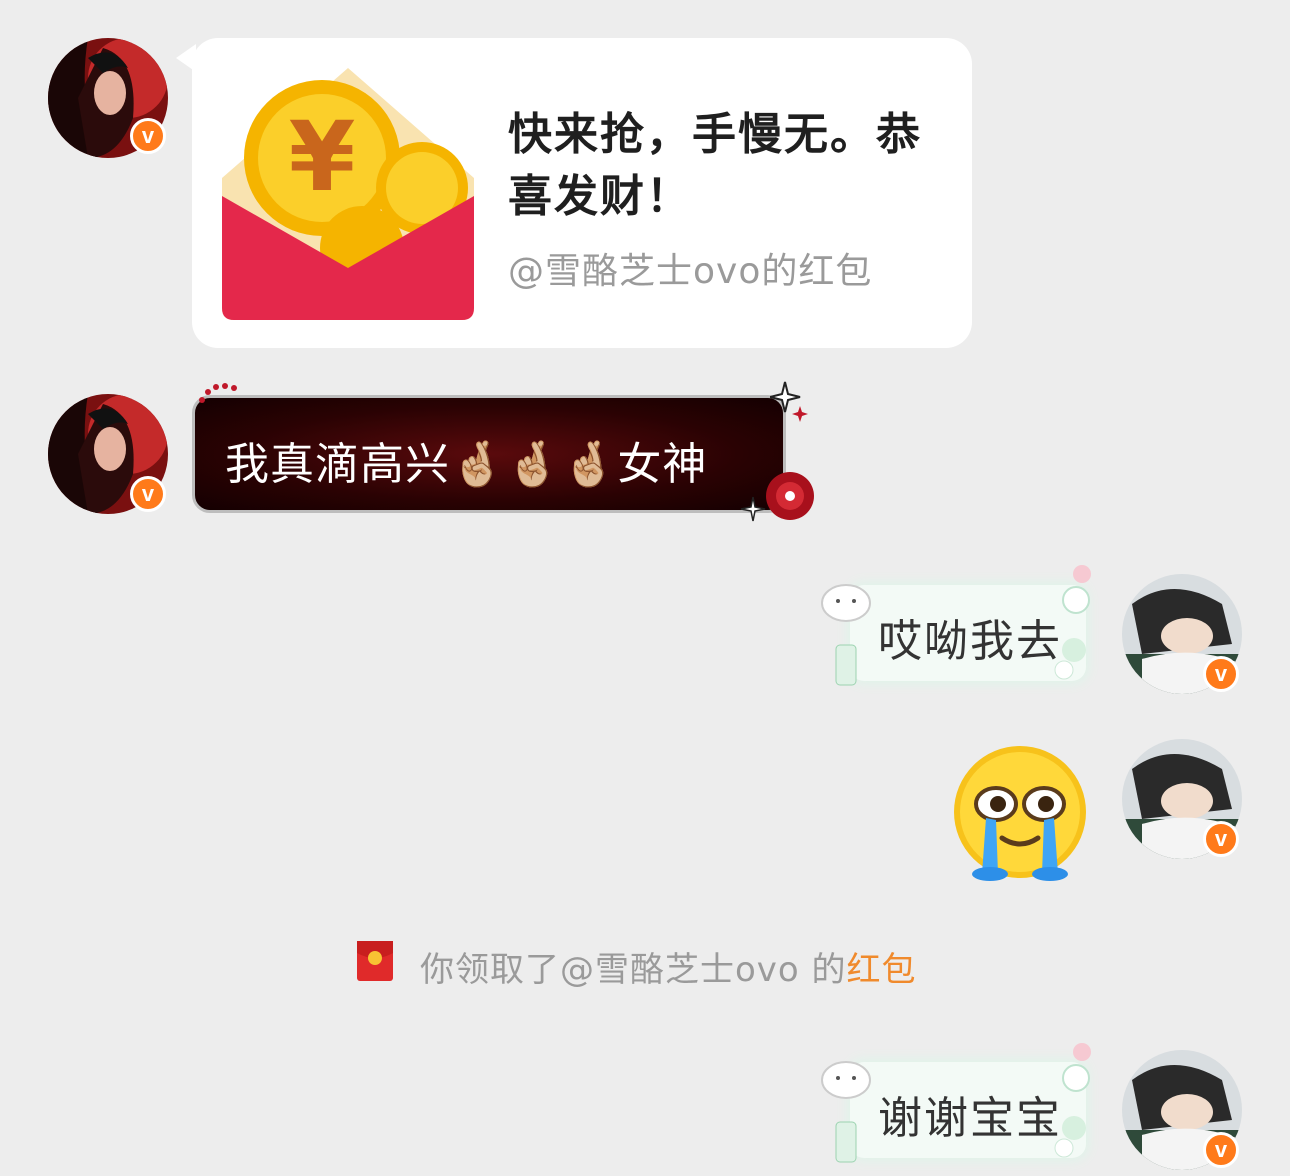 This screenshot has width=1290, height=1176. I want to click on system-message: 你领取了@雪酪芝士ovo 的红包, so click(668, 966).